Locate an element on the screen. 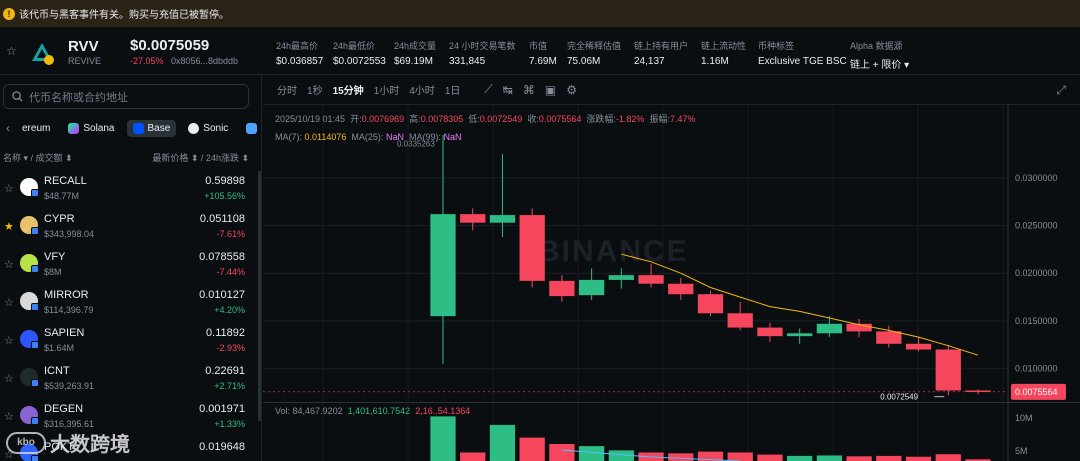 The height and width of the screenshot is (461, 1080). list-item: ☆ ICNT $539,263.91 0.22691 +2.71% is located at coordinates (128, 380).